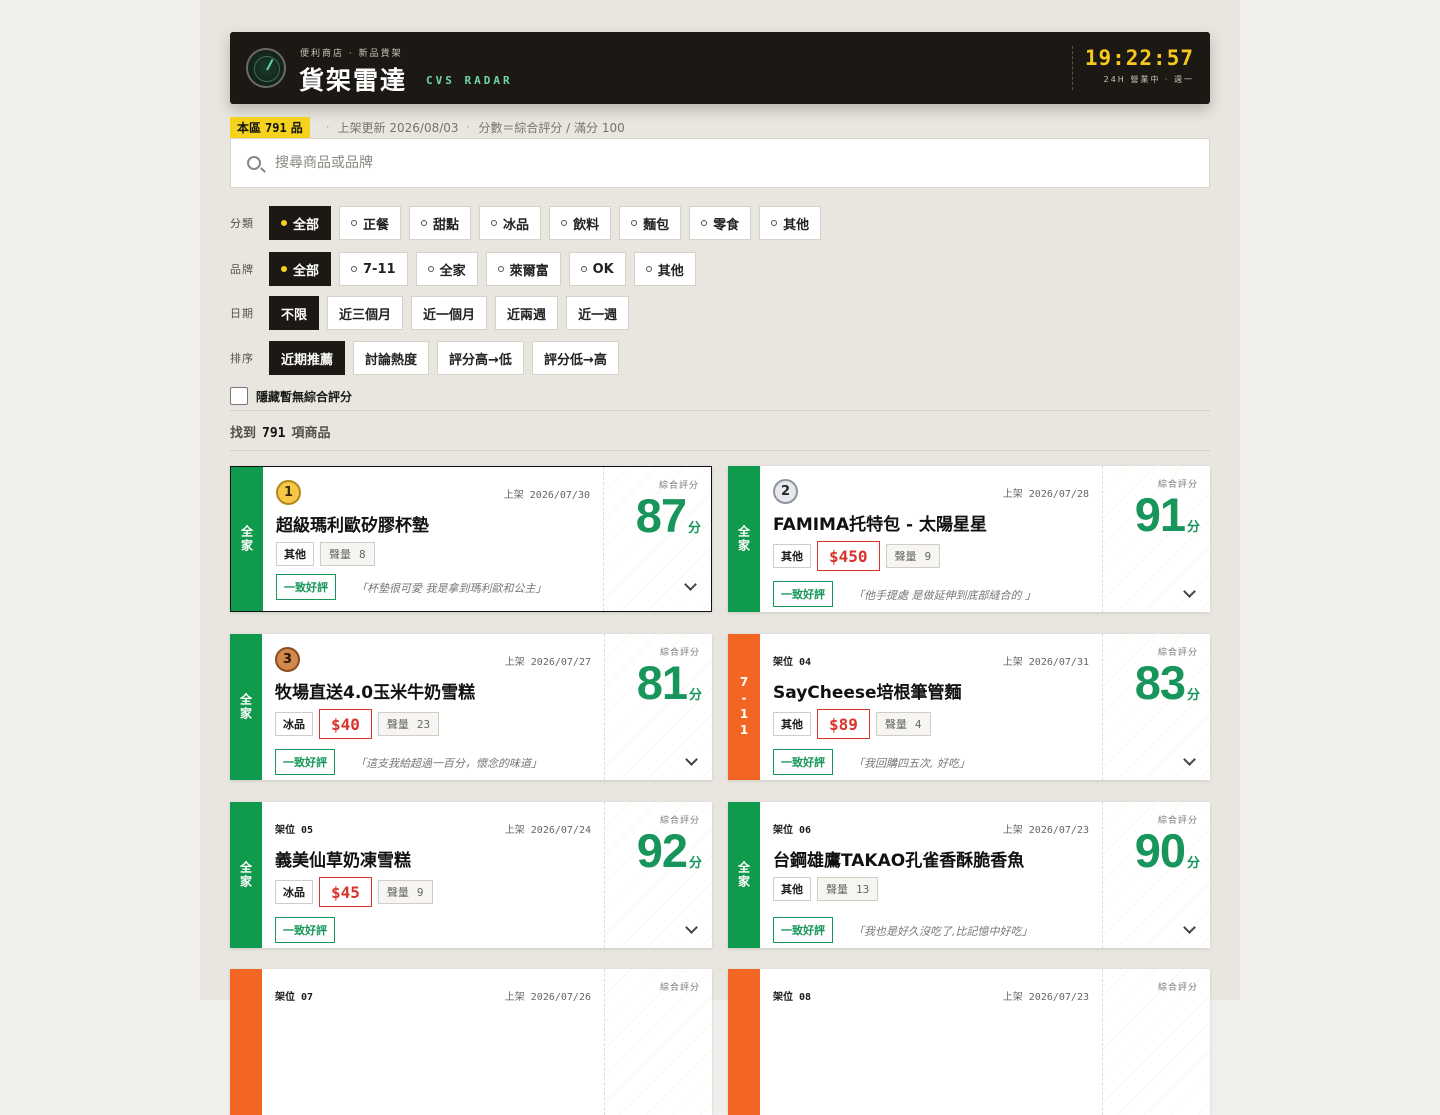  I want to click on product-card: 架位 07 上架 2026/07/26 綜合評分, so click(471, 1042).